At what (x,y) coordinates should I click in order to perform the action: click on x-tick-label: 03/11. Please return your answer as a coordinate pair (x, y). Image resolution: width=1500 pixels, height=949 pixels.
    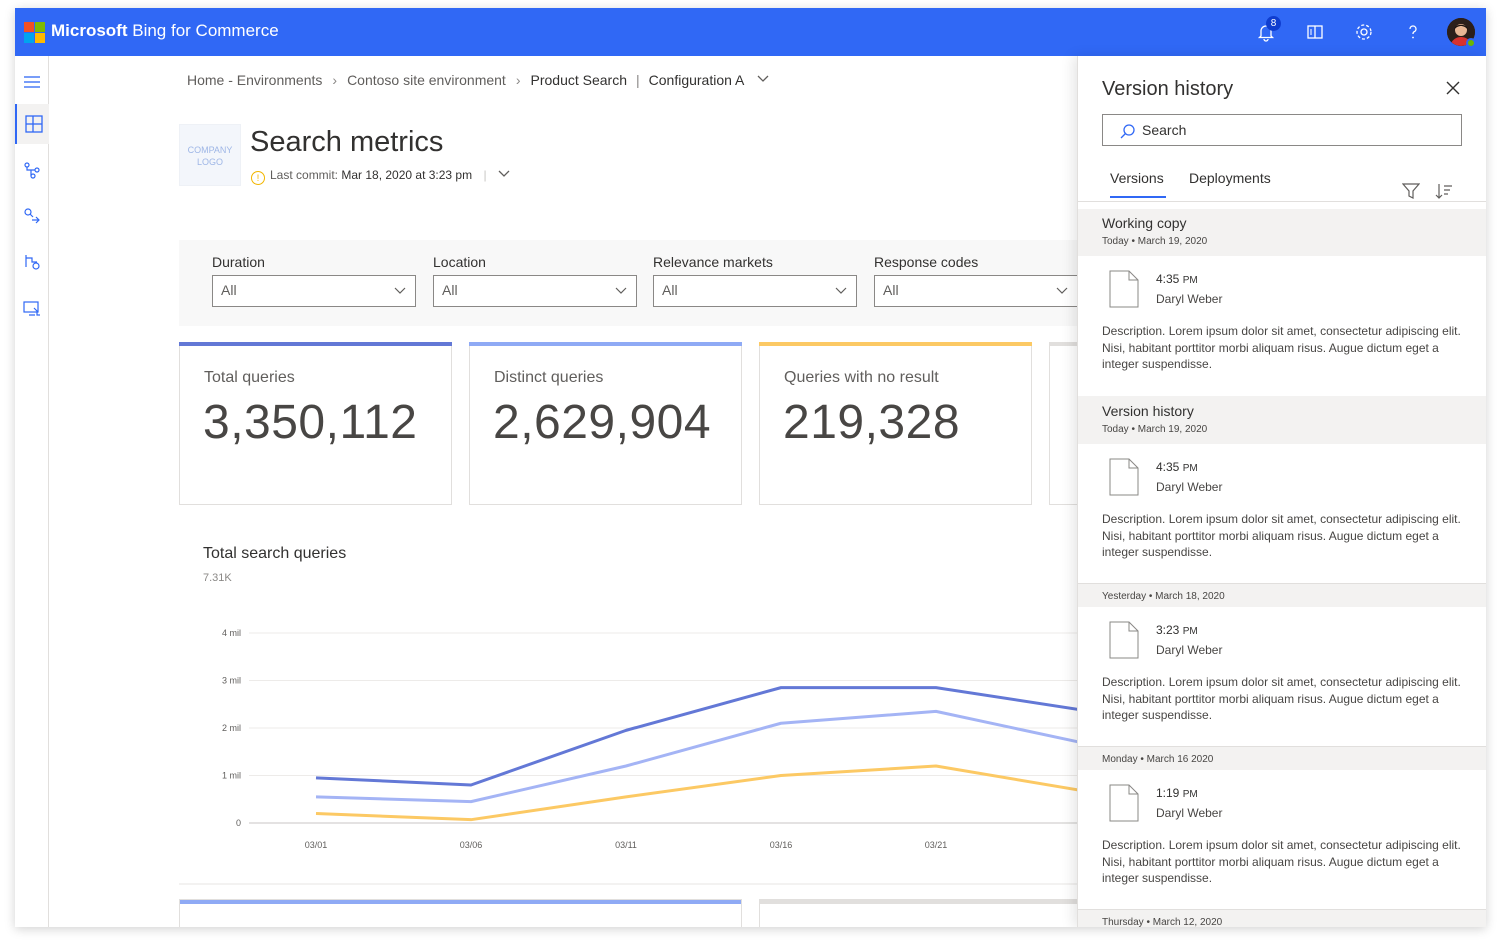
    Looking at the image, I should click on (626, 845).